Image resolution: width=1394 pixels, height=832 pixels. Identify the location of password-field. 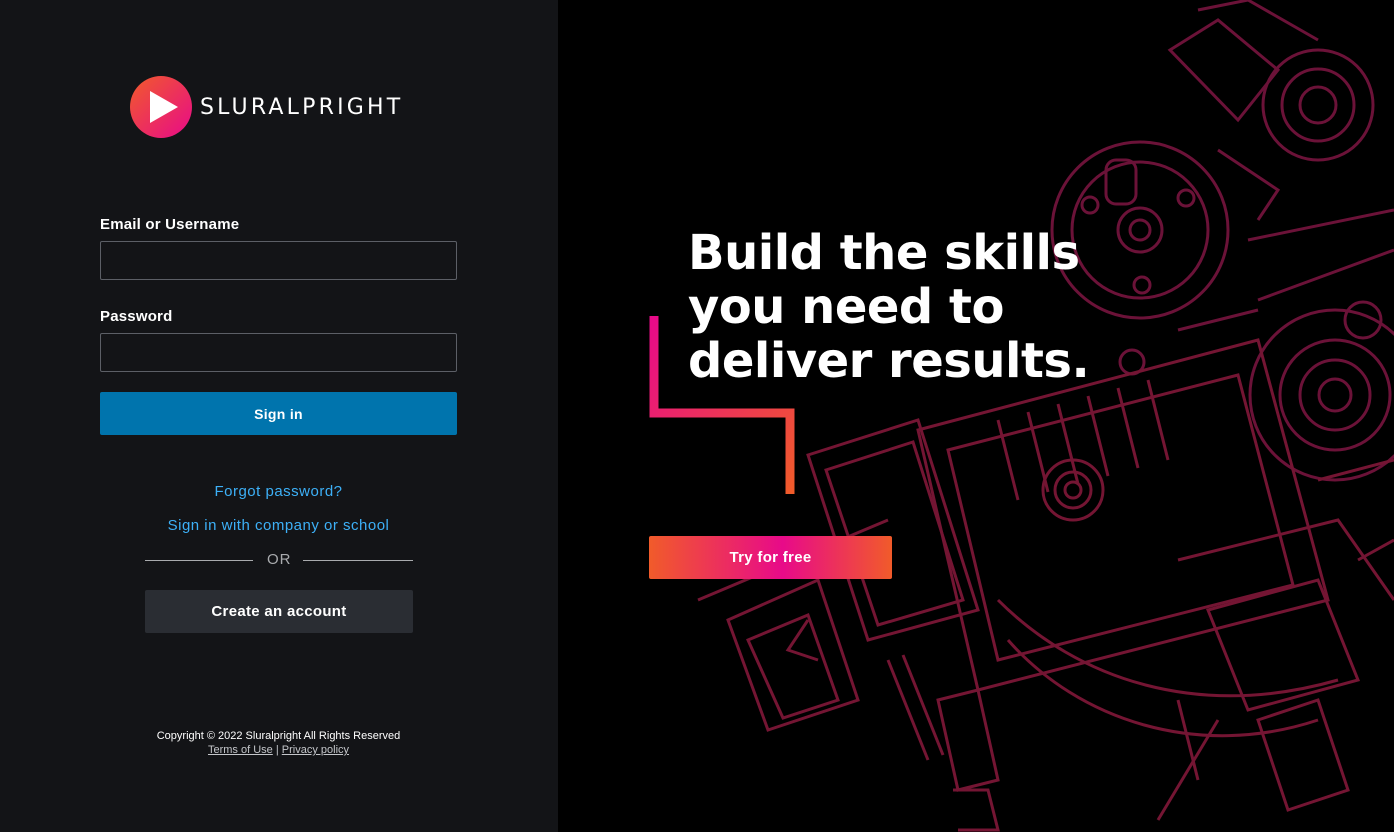
(278, 352).